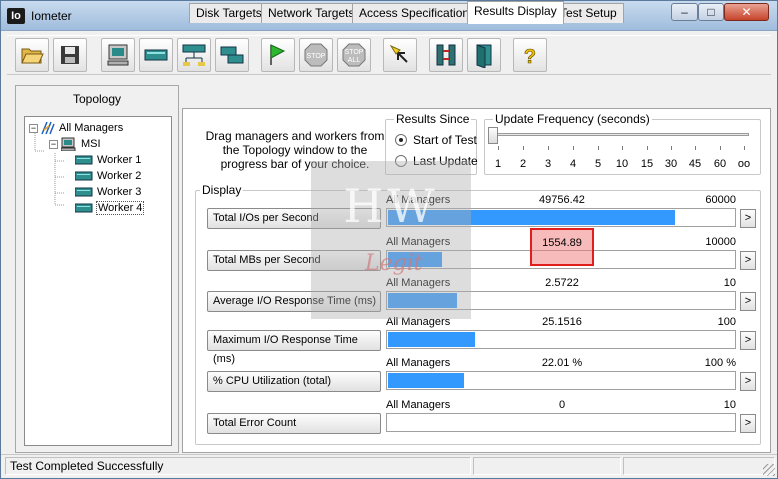  Describe the element at coordinates (16, 16) in the screenshot. I see `iometer-app-icon: Io` at that location.